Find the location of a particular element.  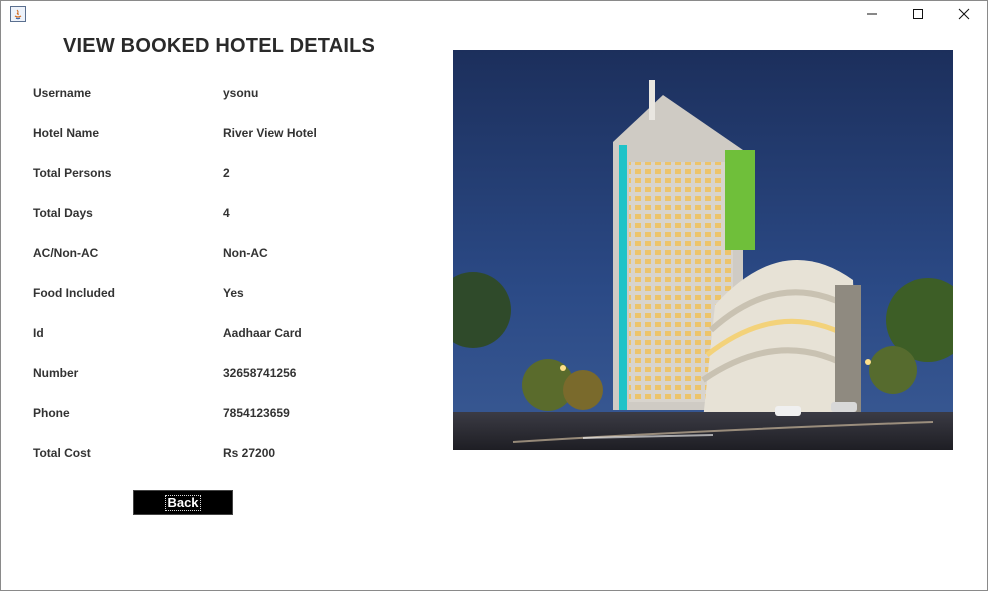

detail-label: Phone is located at coordinates (51, 413).